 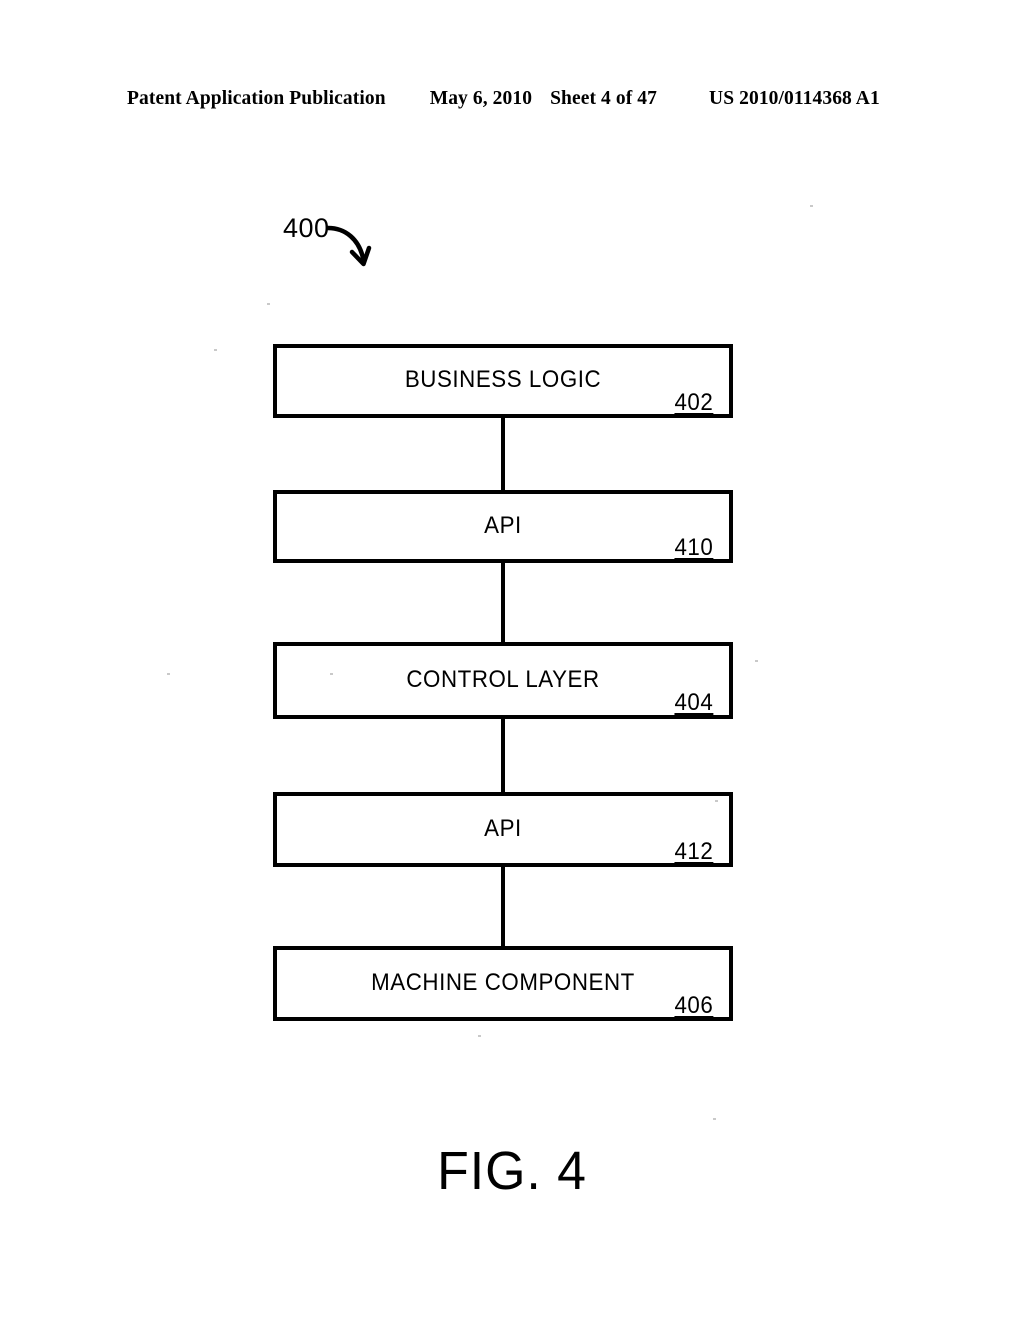 What do you see at coordinates (694, 702) in the screenshot?
I see `block-reference-number: 404` at bounding box center [694, 702].